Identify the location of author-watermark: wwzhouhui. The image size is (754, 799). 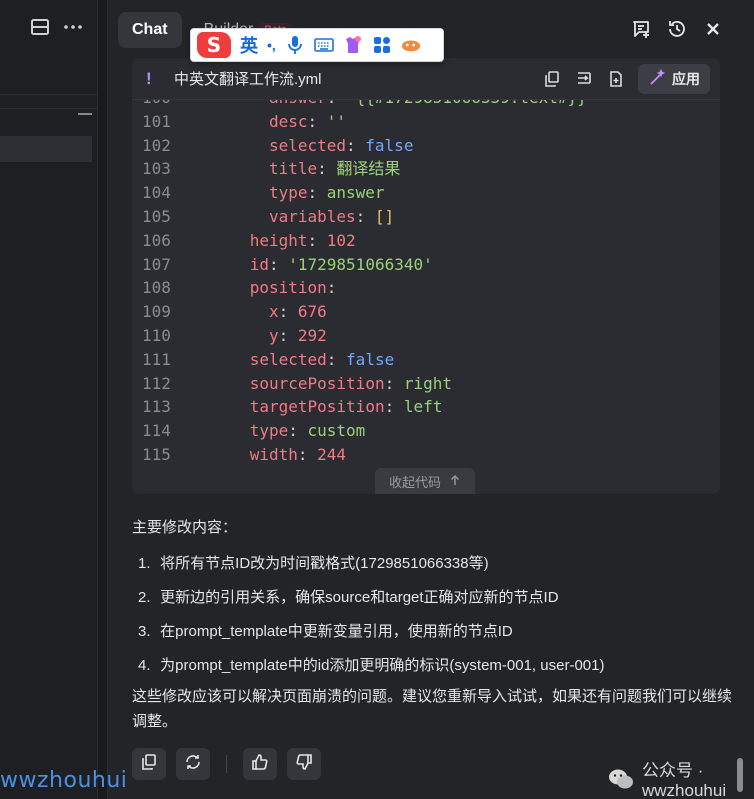
(64, 780).